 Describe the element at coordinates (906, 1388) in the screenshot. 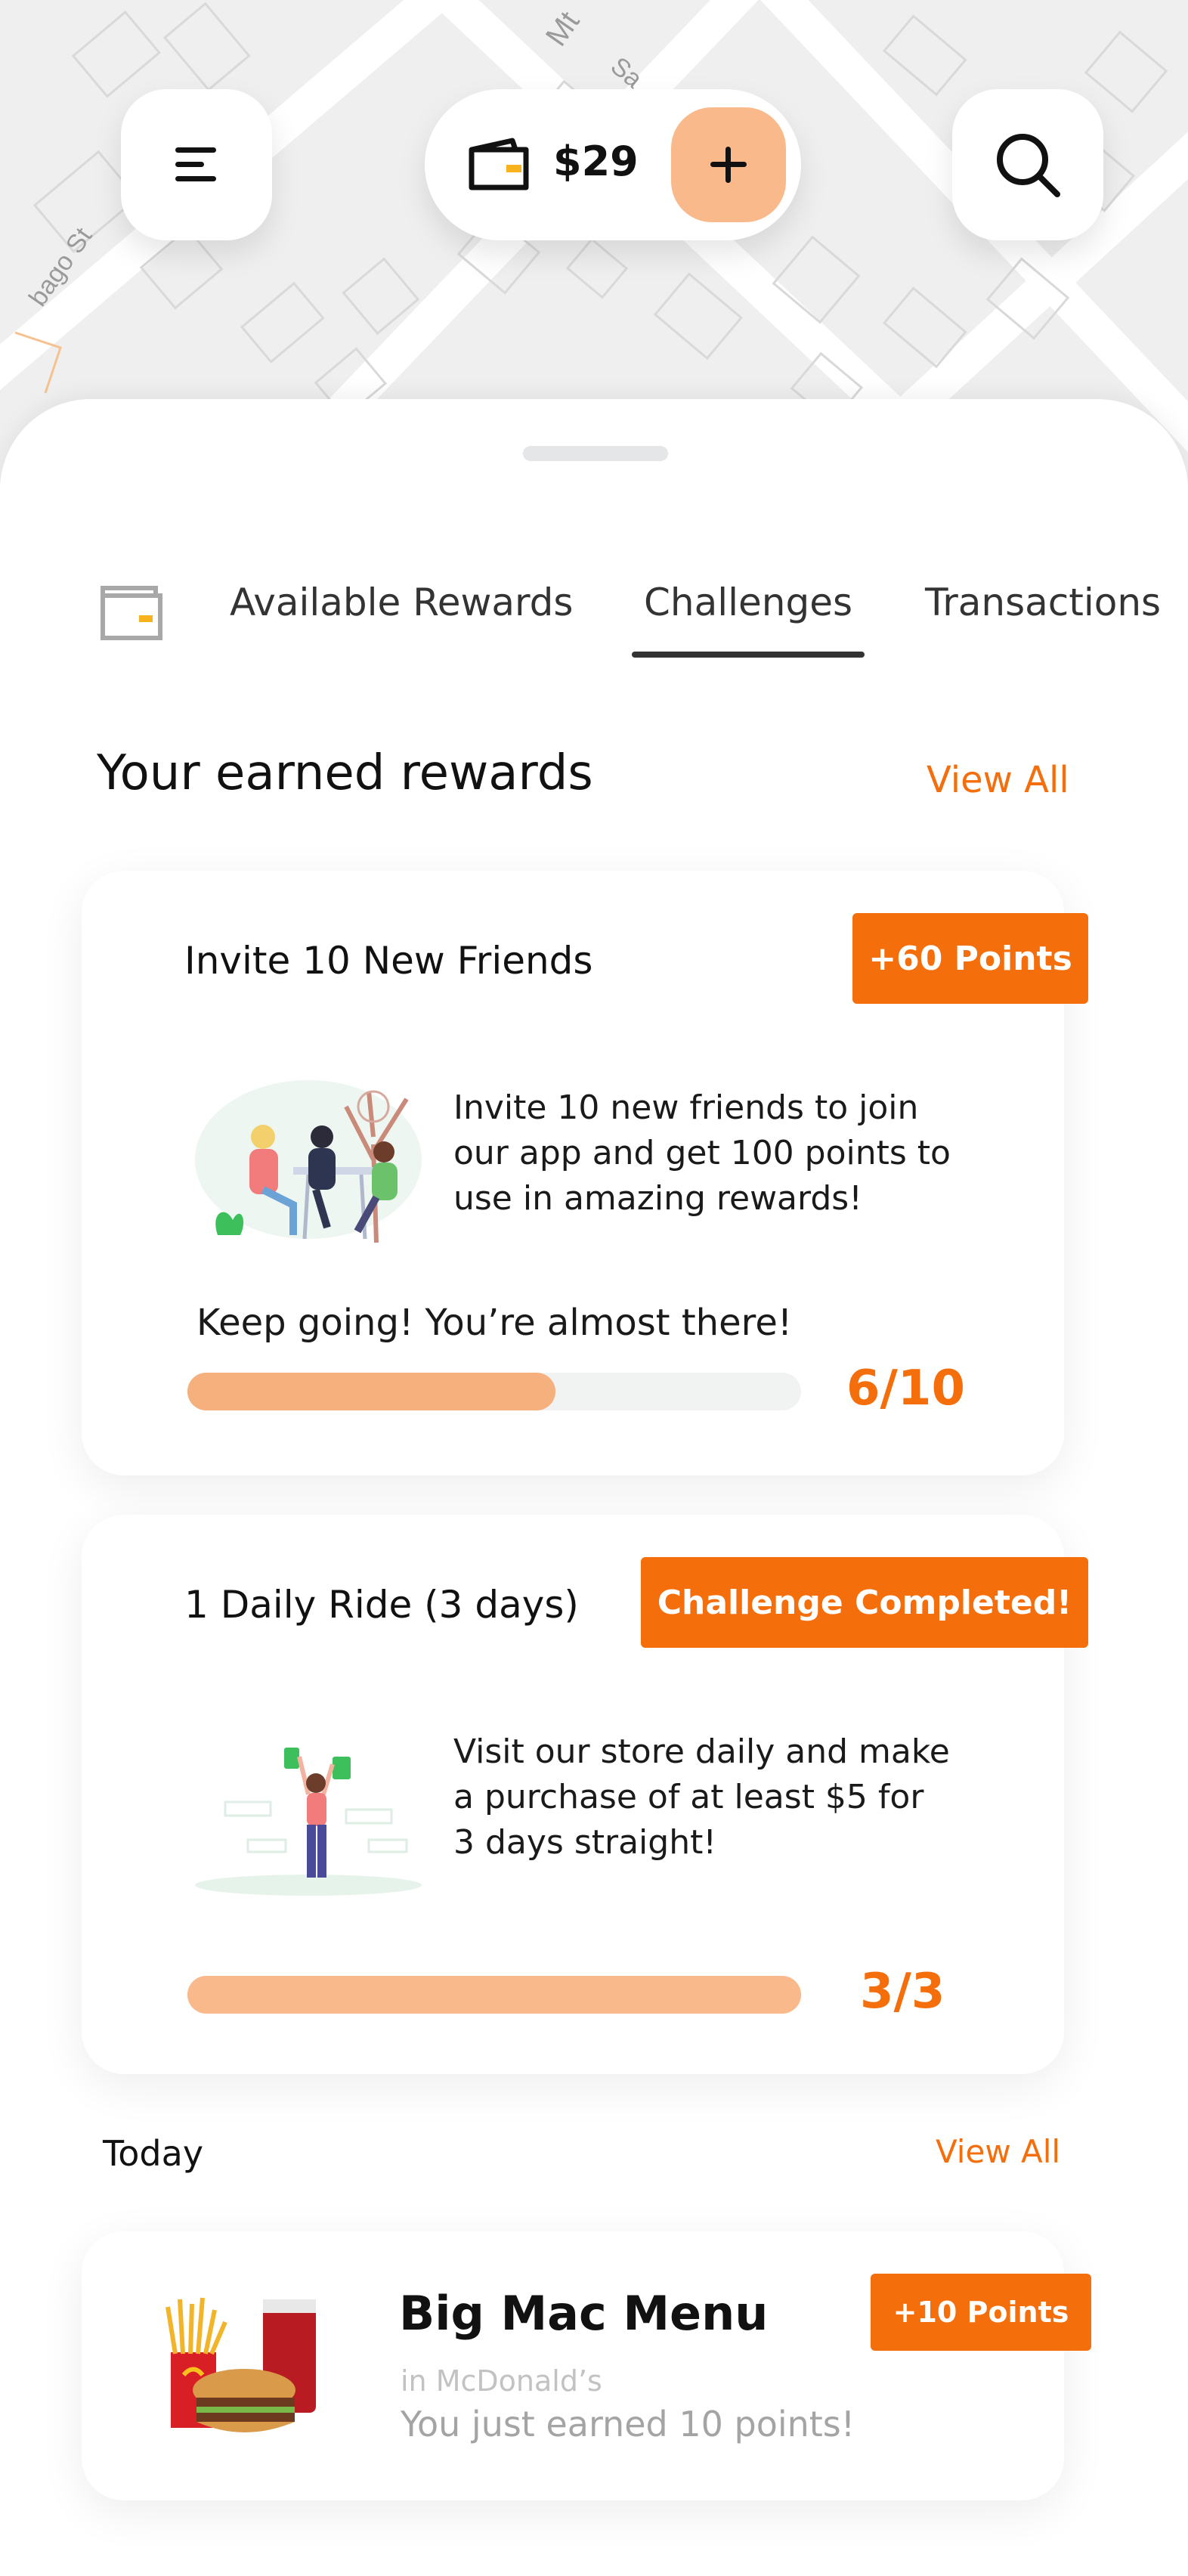

I see `progress-count: 6/10` at that location.